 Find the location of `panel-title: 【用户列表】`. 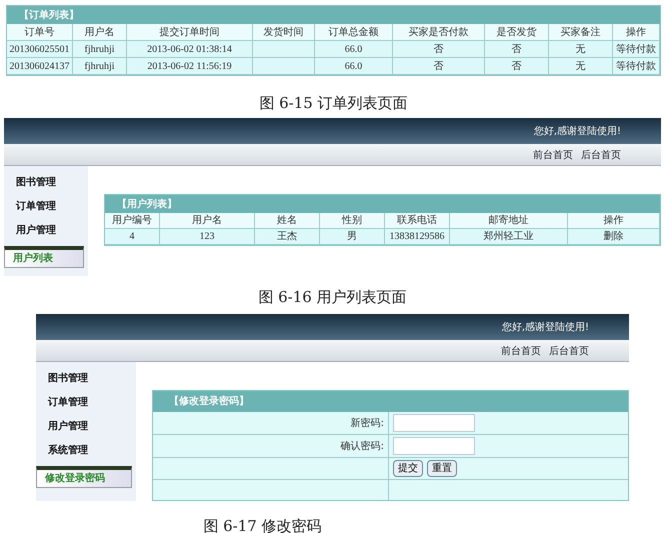

panel-title: 【用户列表】 is located at coordinates (147, 204).